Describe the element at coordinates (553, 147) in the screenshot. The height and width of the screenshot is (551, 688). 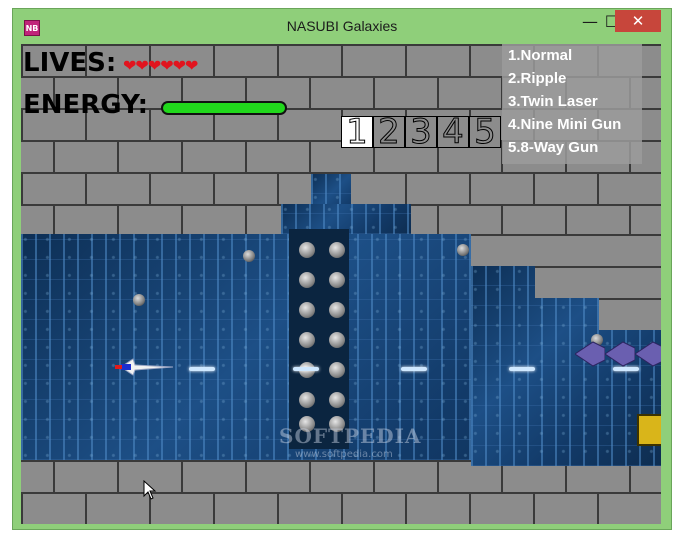
I see `weapon-list-item: 5.8-Way Gun` at that location.